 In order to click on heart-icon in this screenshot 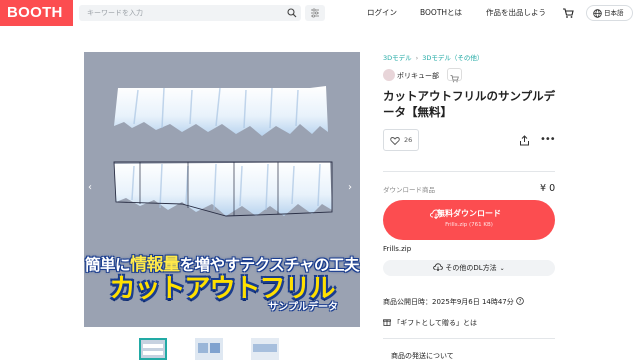, I will do `click(395, 141)`.